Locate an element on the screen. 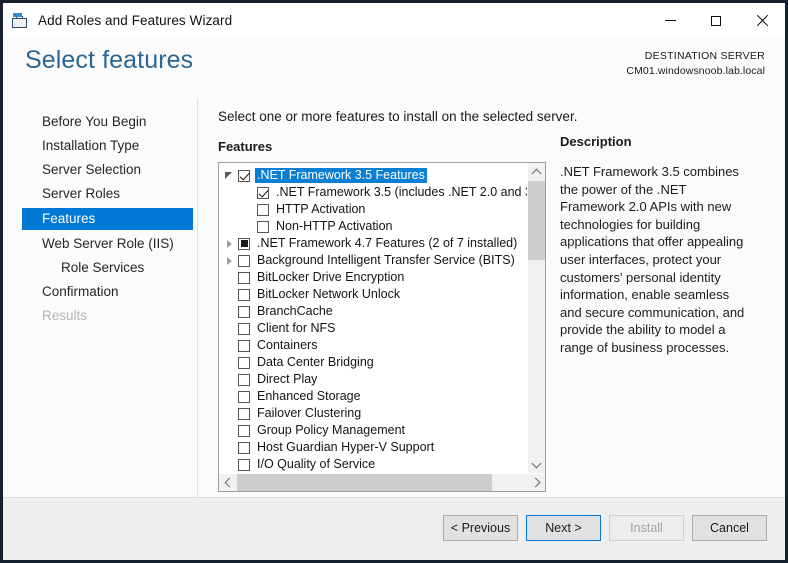 The image size is (788, 563). sidebar-item-confirmation: Confirmation is located at coordinates (100, 292).